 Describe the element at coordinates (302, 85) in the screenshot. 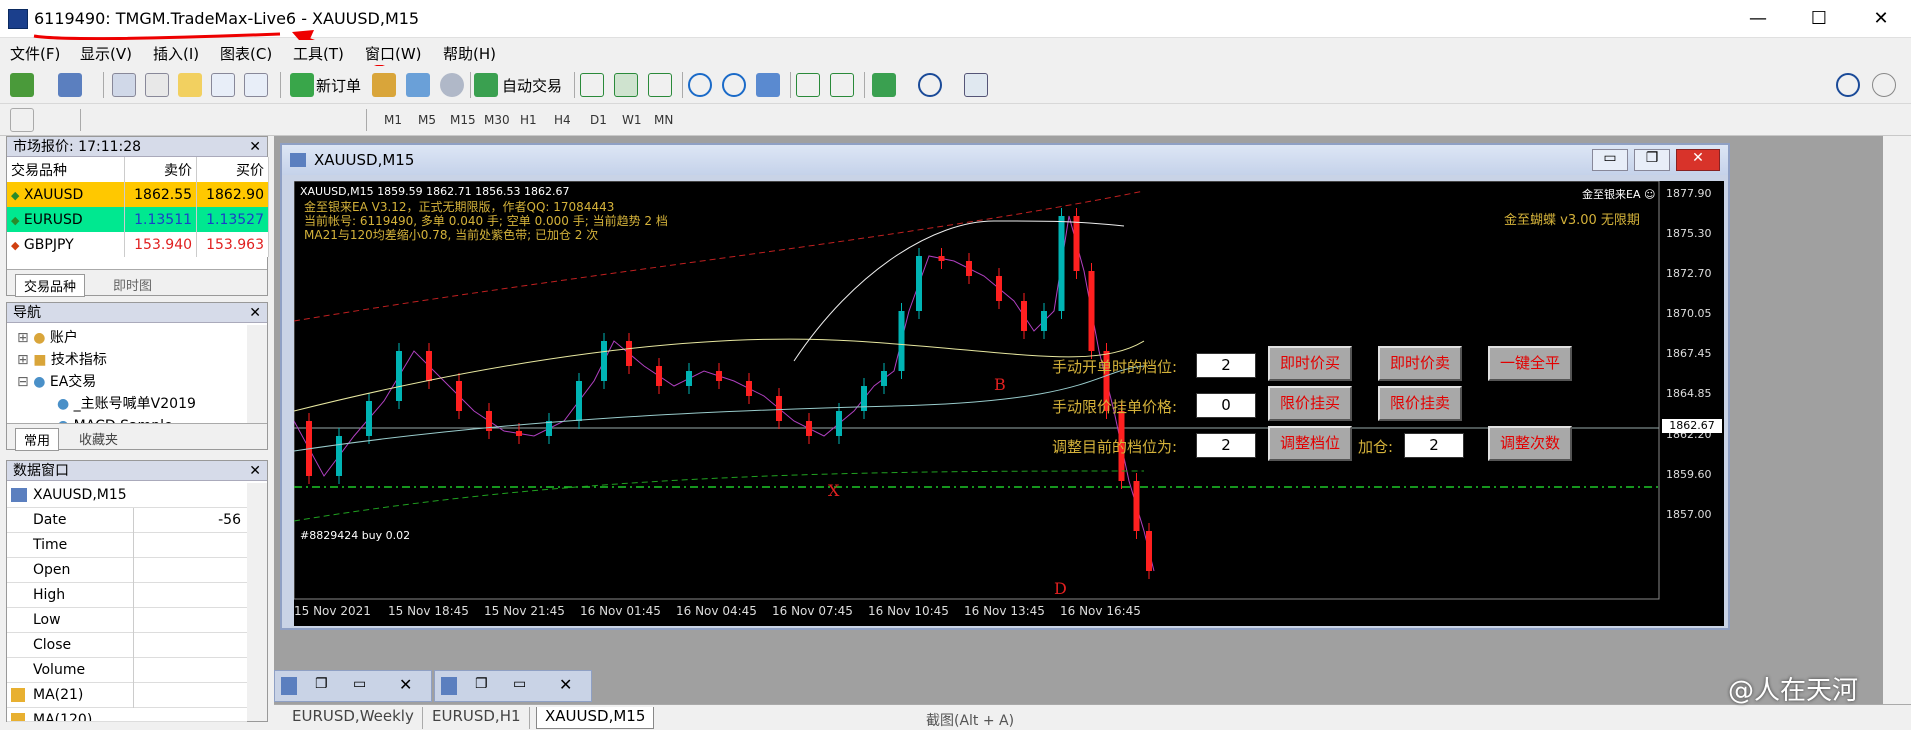

I see `new-order-icon` at that location.